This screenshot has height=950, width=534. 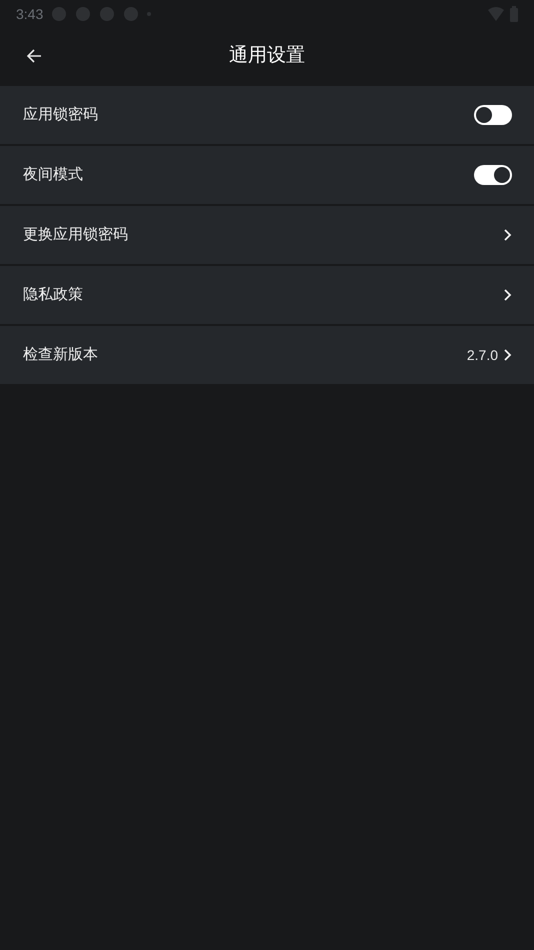 I want to click on setting-label: 夜间模式, so click(x=53, y=174).